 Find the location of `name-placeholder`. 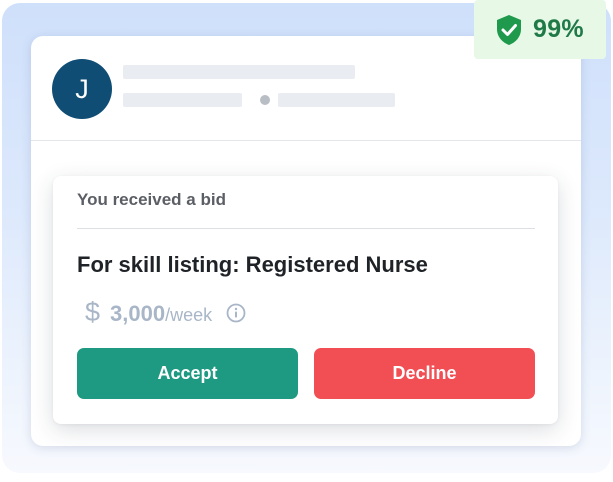

name-placeholder is located at coordinates (239, 72).